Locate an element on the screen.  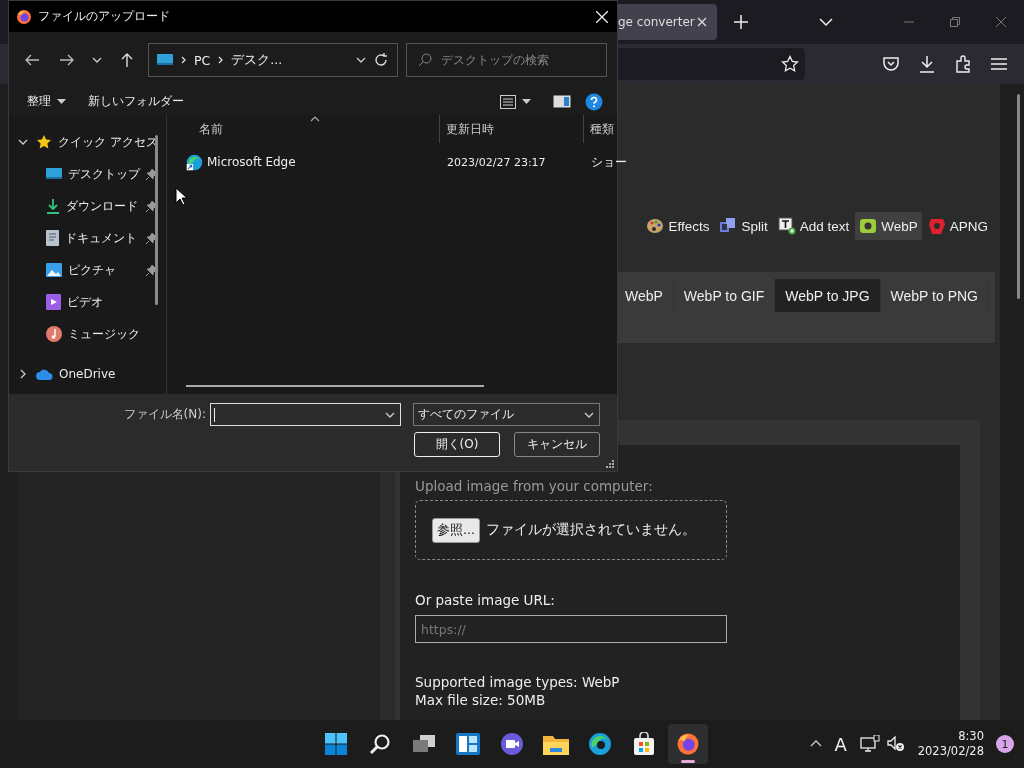
column-header: 名前 is located at coordinates (303, 129).